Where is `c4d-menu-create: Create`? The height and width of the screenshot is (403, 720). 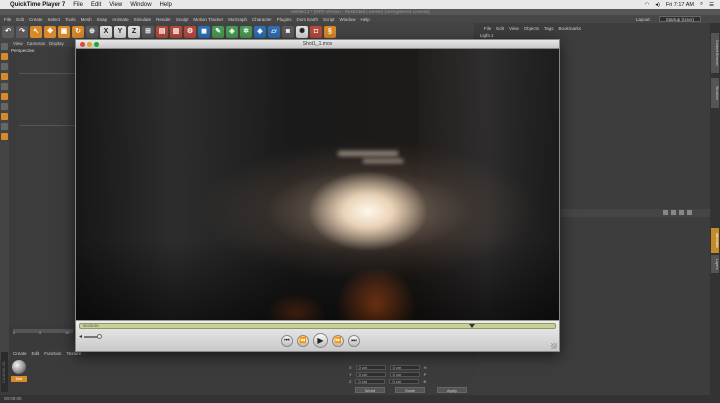
c4d-menu-create: Create is located at coordinates (36, 19).